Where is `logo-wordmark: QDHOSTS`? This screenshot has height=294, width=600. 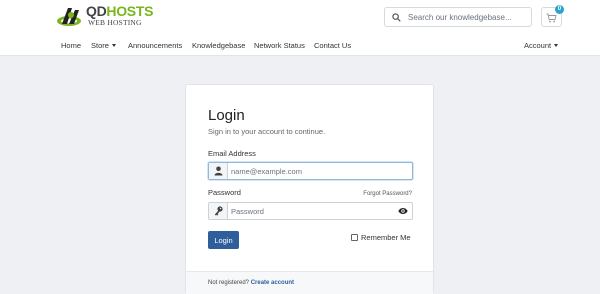 logo-wordmark: QDHOSTS is located at coordinates (120, 11).